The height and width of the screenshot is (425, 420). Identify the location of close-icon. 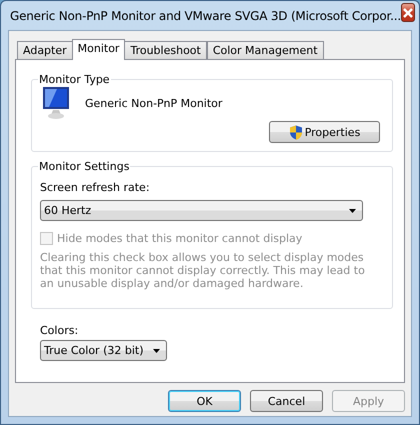
(408, 13).